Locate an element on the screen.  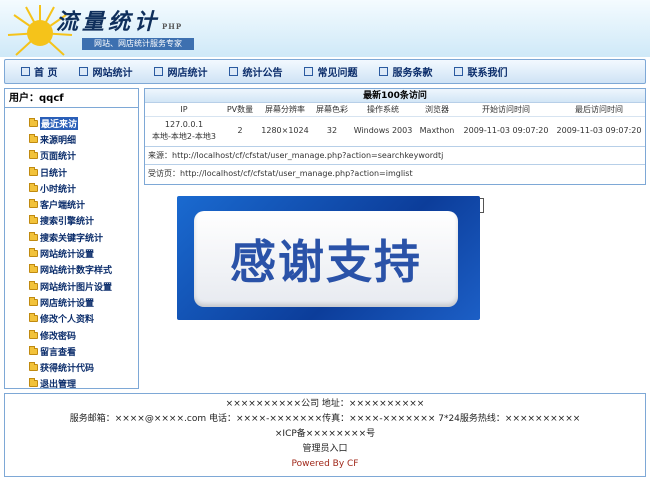
thanks-banner: 感谢支持 is located at coordinates (328, 258).